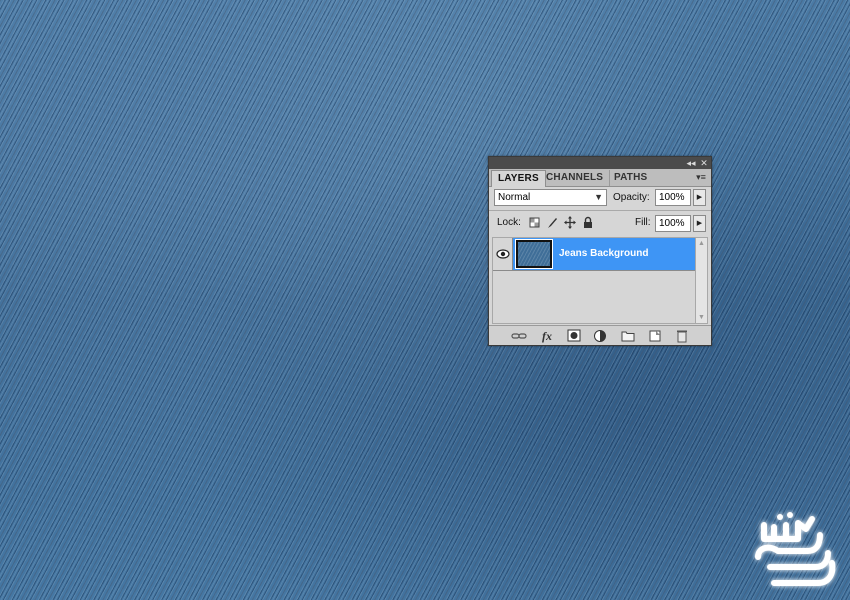 This screenshot has width=850, height=600. I want to click on panel-tabs: LAYERS CHANNELS PATHS ▾≡, so click(600, 178).